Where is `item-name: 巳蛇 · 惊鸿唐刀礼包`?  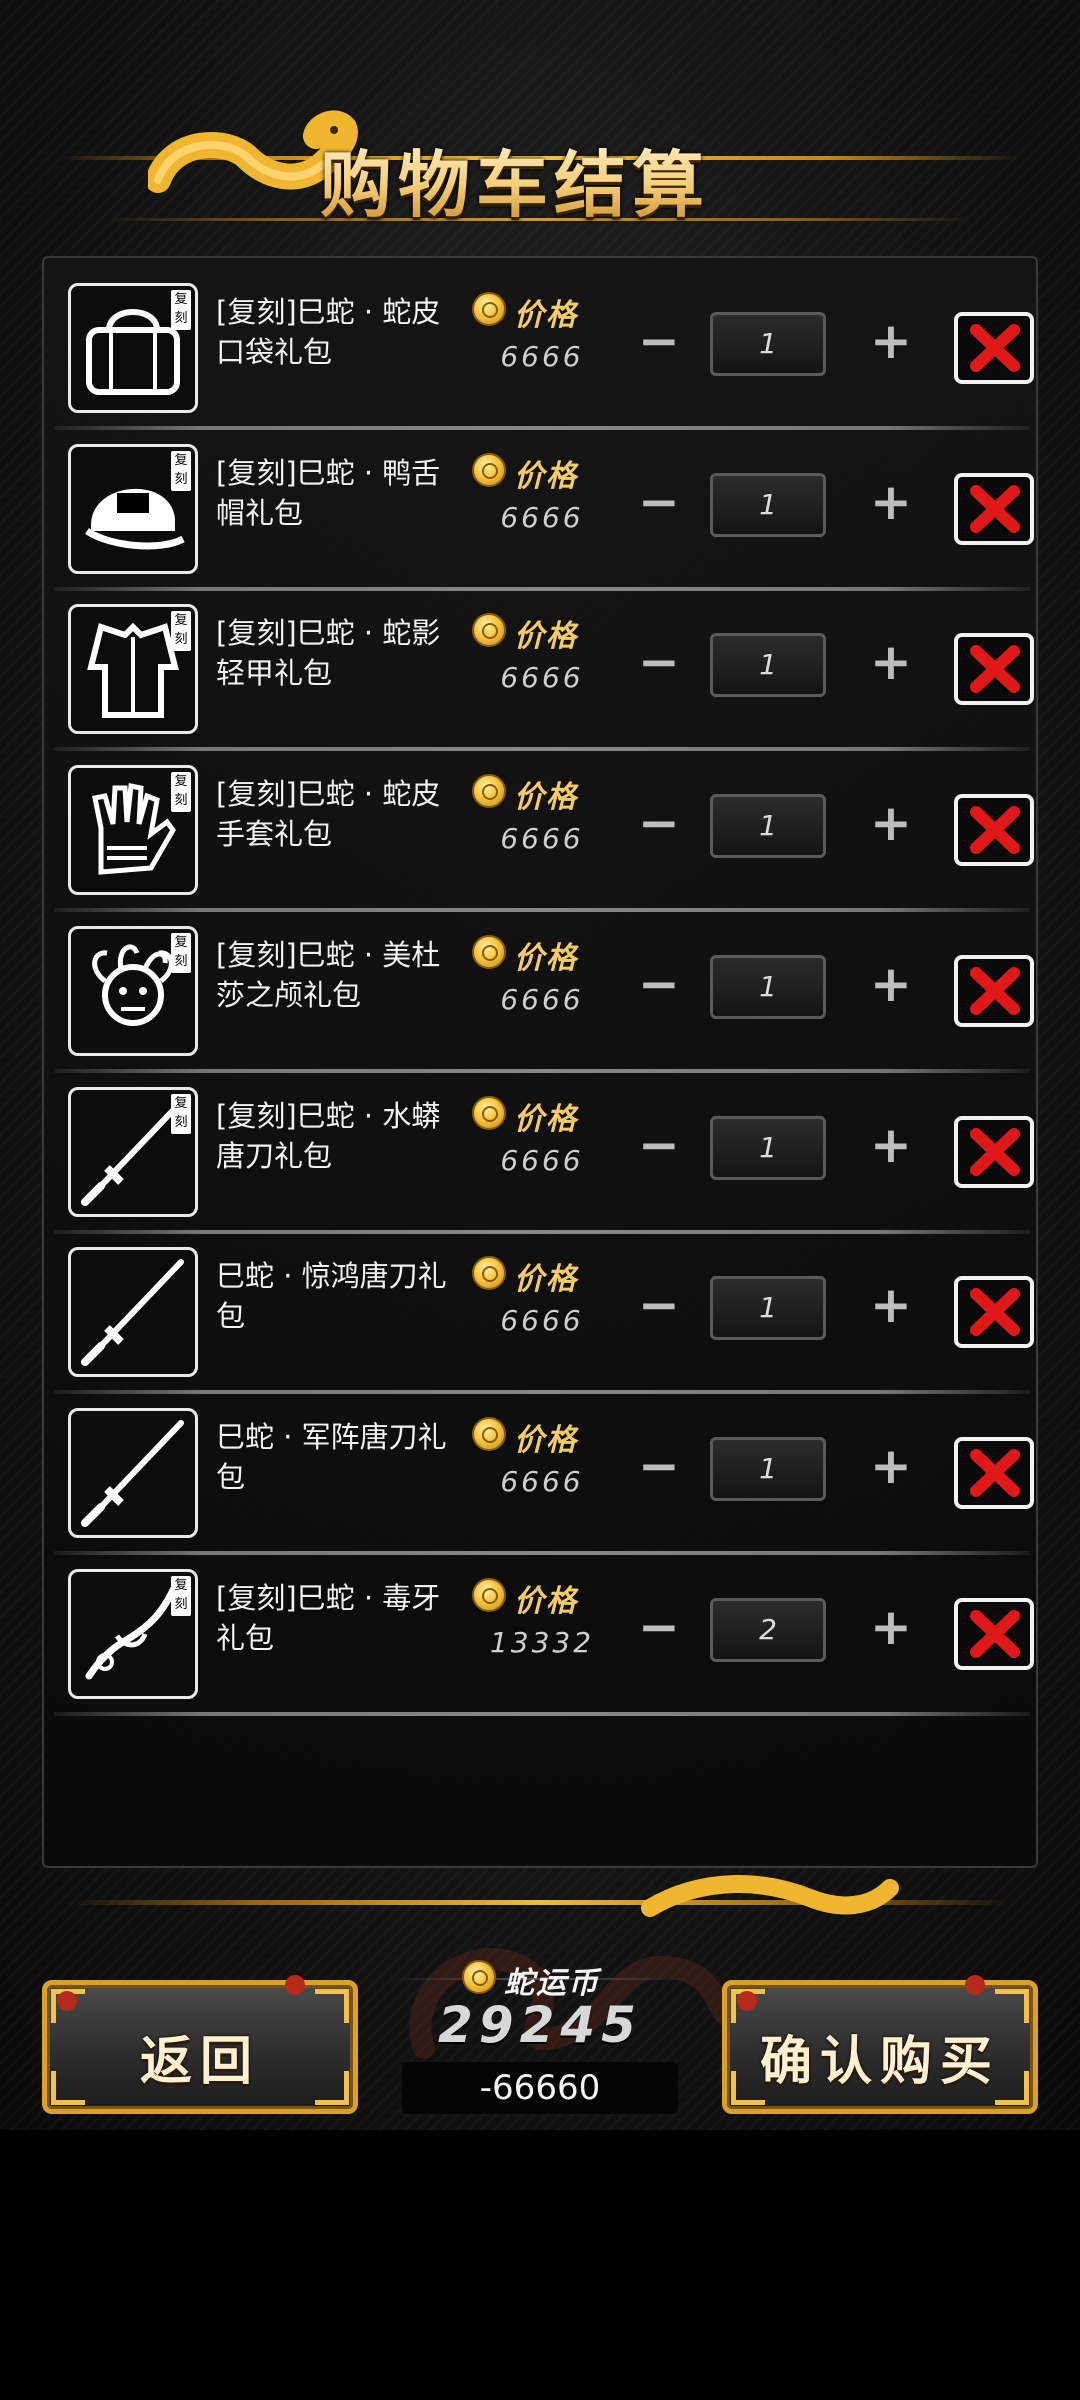 item-name: 巳蛇 · 惊鸿唐刀礼包 is located at coordinates (331, 1296).